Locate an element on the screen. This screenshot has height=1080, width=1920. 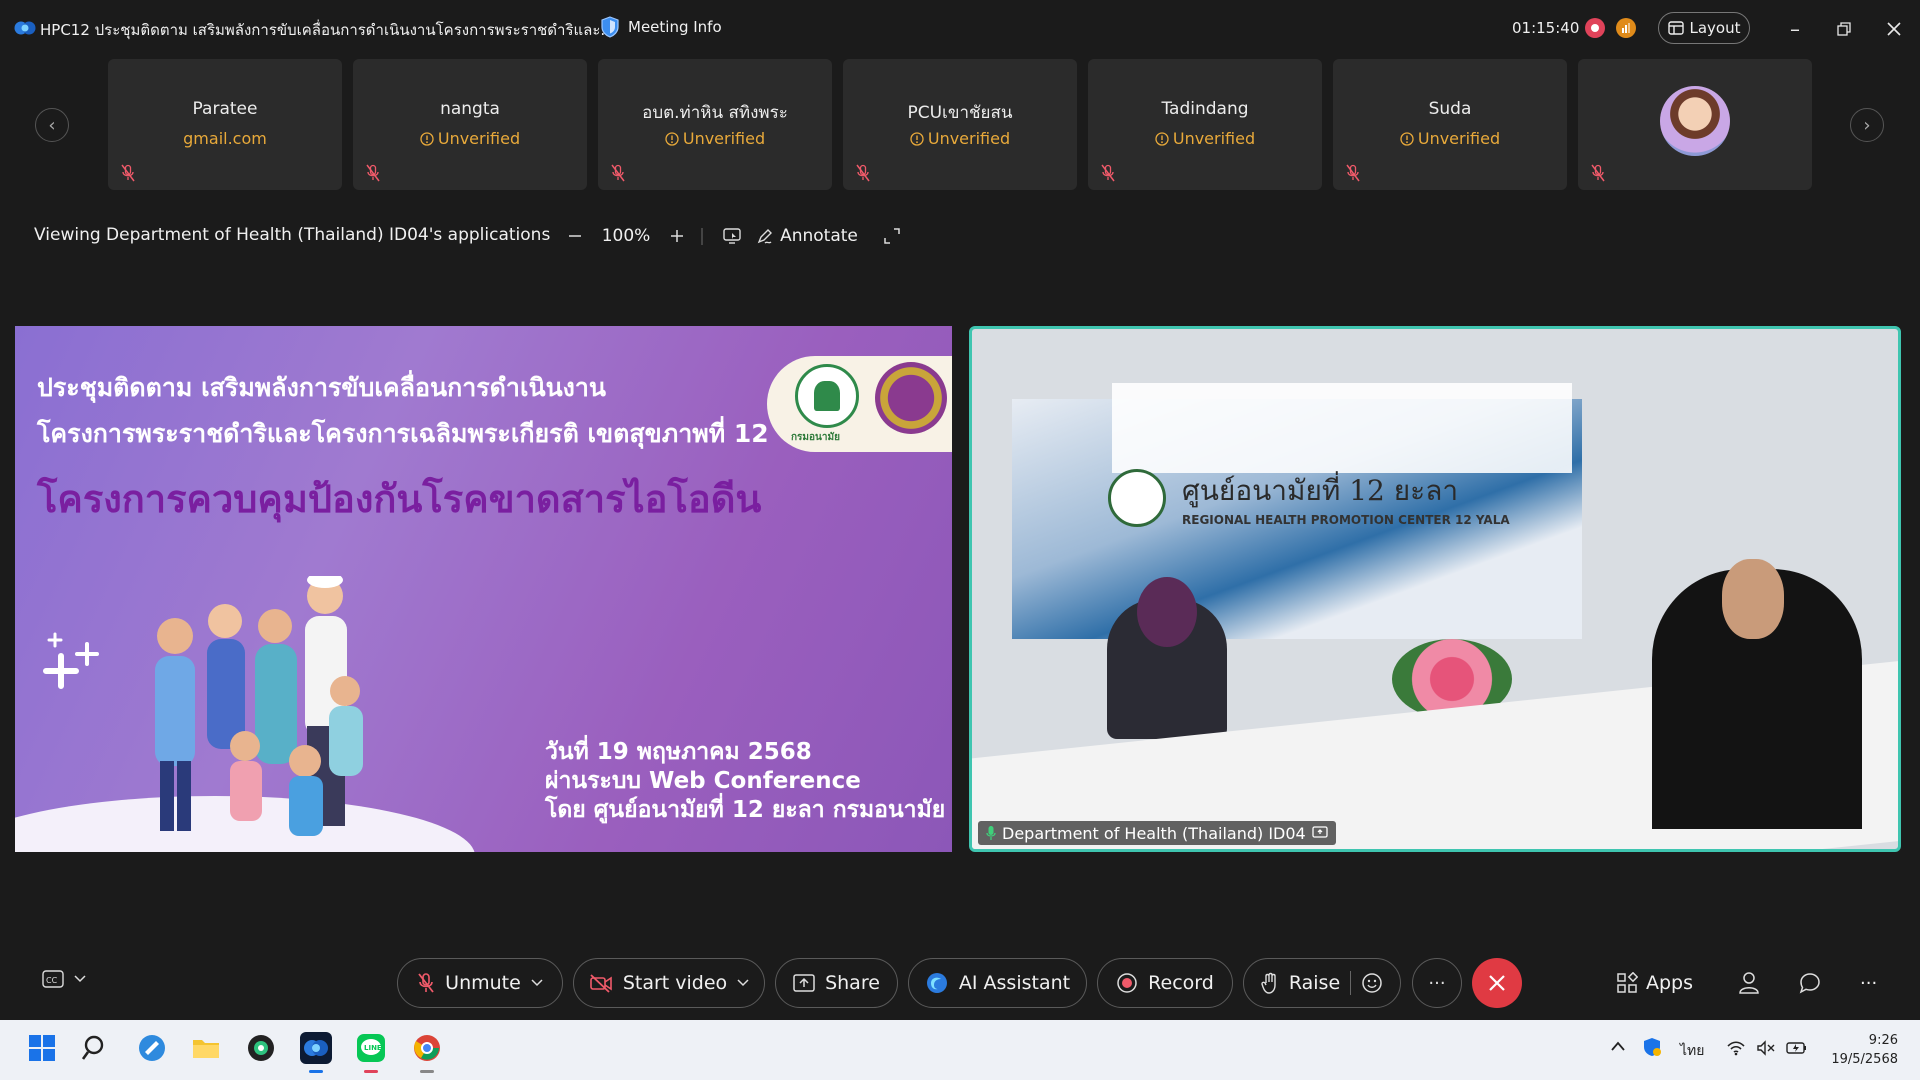
strip-prev-arrow-icon: ‹ is located at coordinates (52, 125).